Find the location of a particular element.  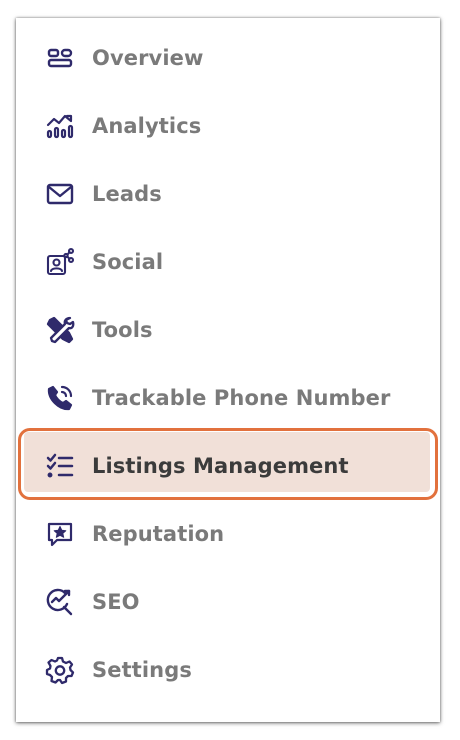

sidebar-item-social: Social is located at coordinates (228, 262).